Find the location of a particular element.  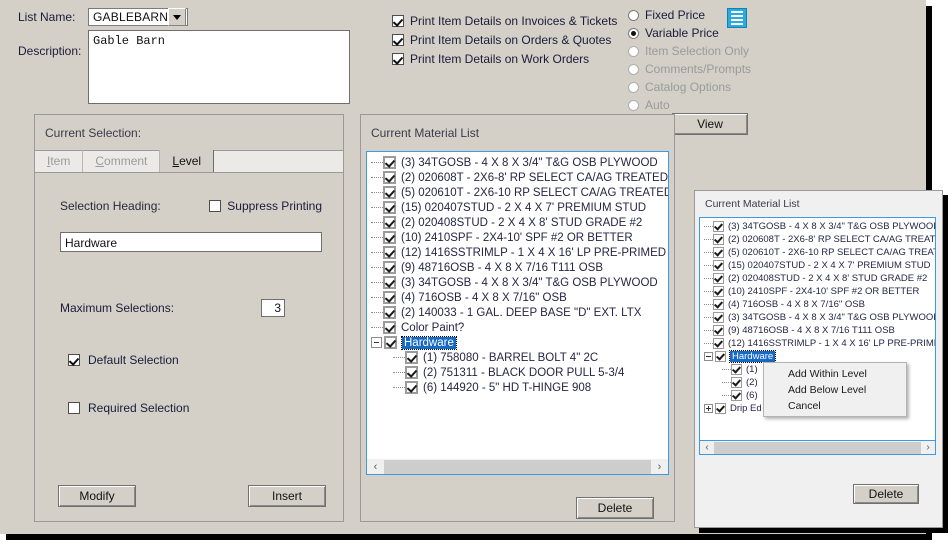

required-selection-checkbox is located at coordinates (74, 408).